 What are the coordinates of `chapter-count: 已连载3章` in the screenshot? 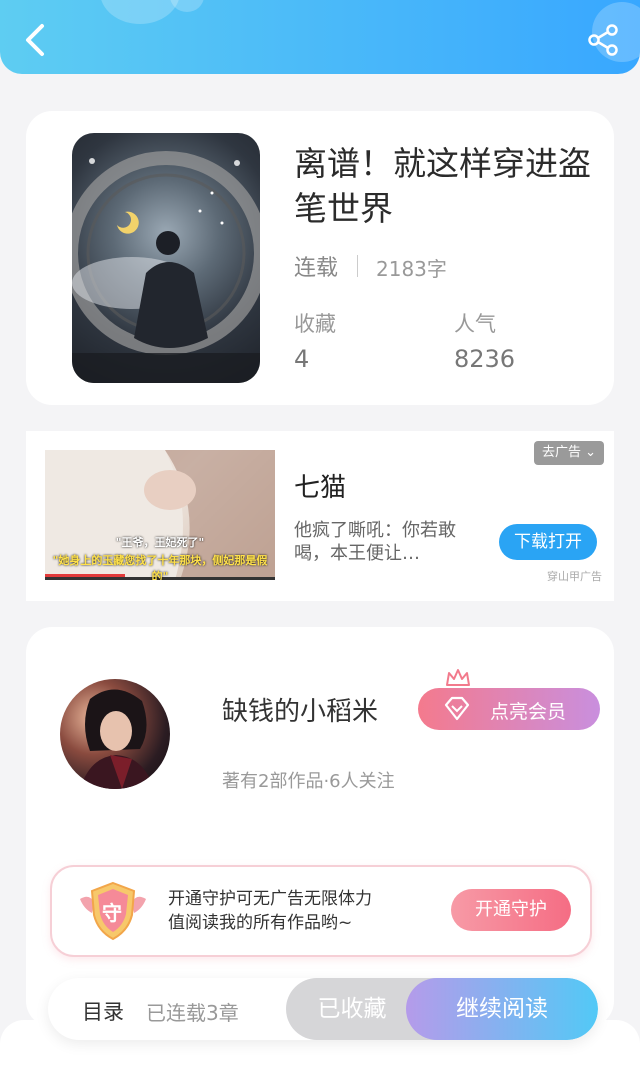 It's located at (192, 1013).